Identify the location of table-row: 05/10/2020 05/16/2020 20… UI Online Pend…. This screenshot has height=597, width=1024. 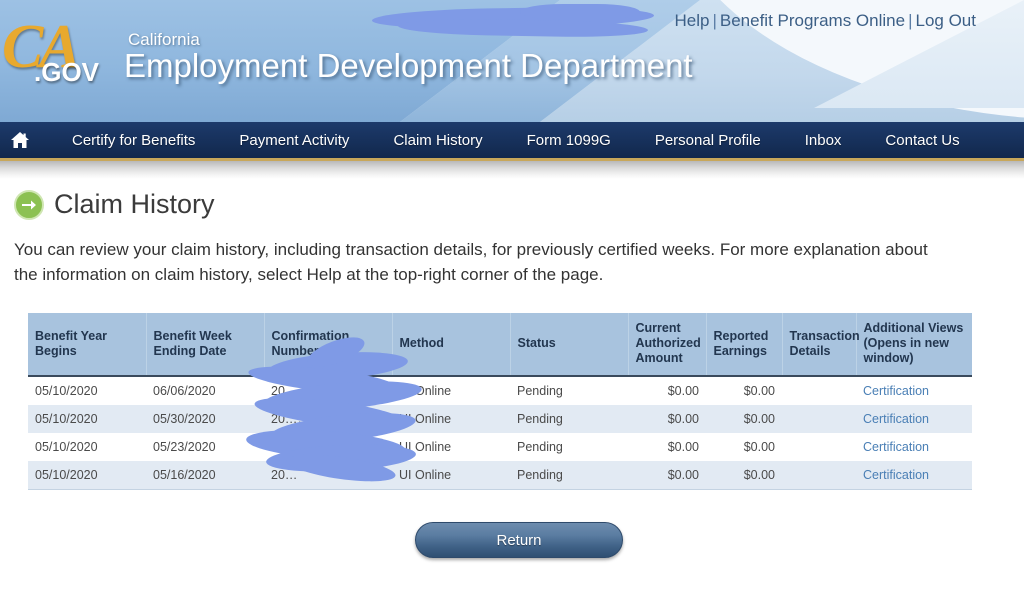
(500, 475).